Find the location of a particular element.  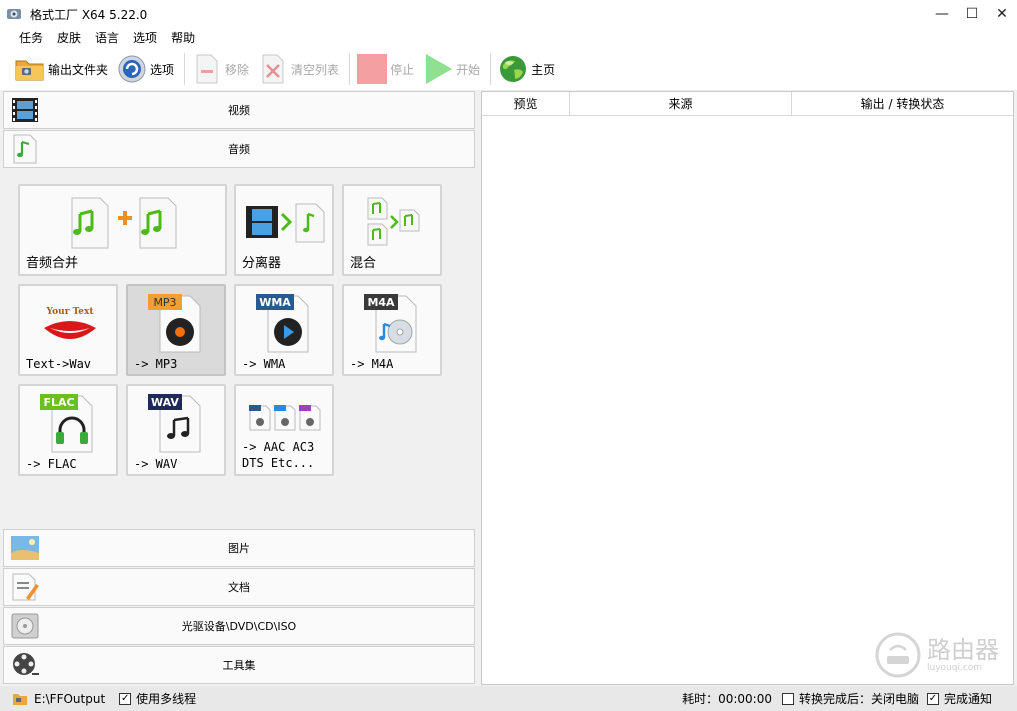

category-image: 图片 is located at coordinates (239, 548).